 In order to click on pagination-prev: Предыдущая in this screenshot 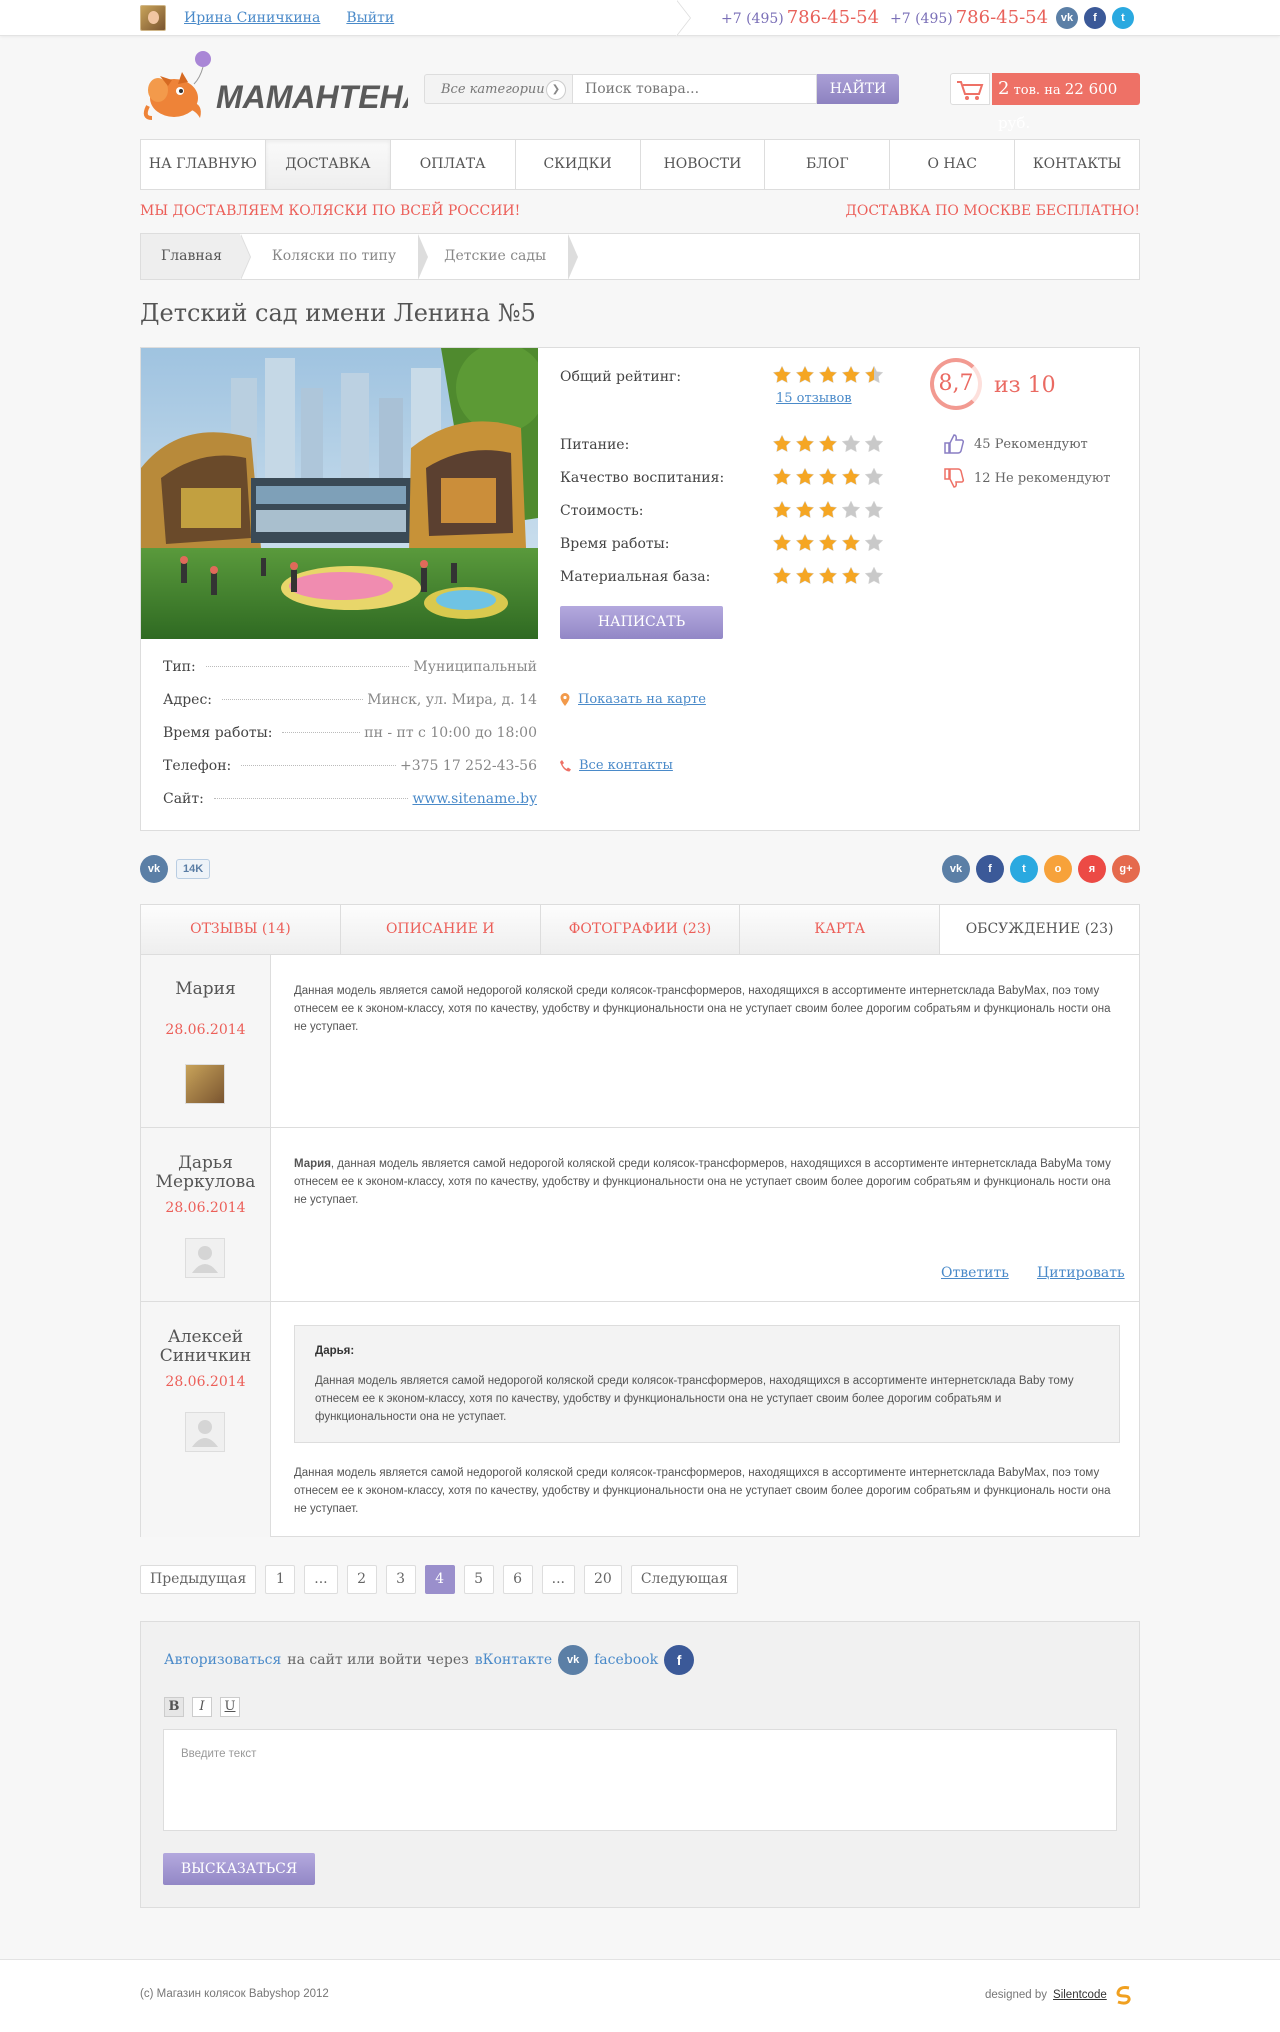, I will do `click(198, 1579)`.